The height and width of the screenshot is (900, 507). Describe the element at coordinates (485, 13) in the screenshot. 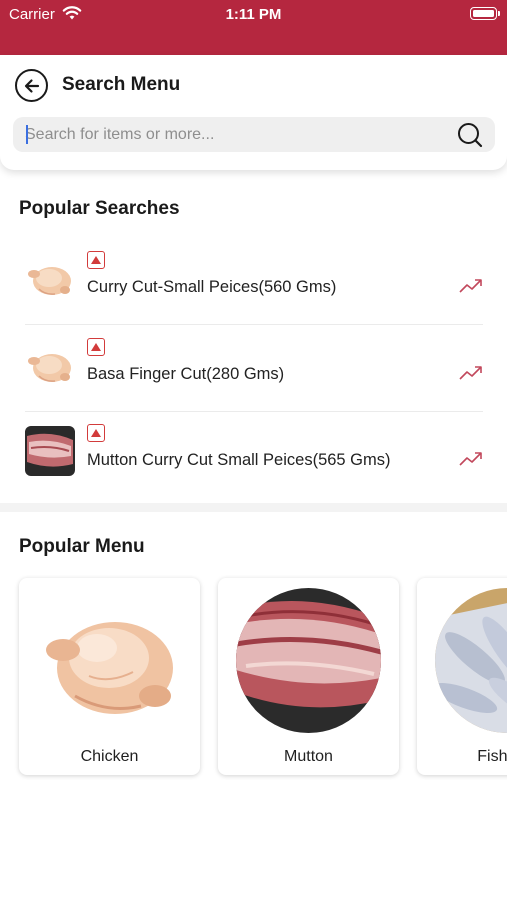

I see `battery-icon` at that location.